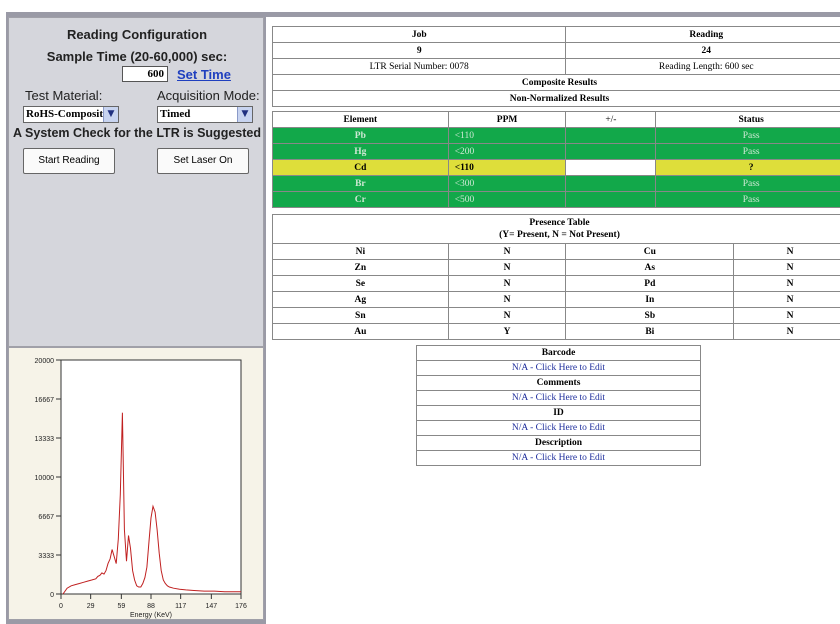  What do you see at coordinates (559, 223) in the screenshot?
I see `presence-table-title: Presence Table` at bounding box center [559, 223].